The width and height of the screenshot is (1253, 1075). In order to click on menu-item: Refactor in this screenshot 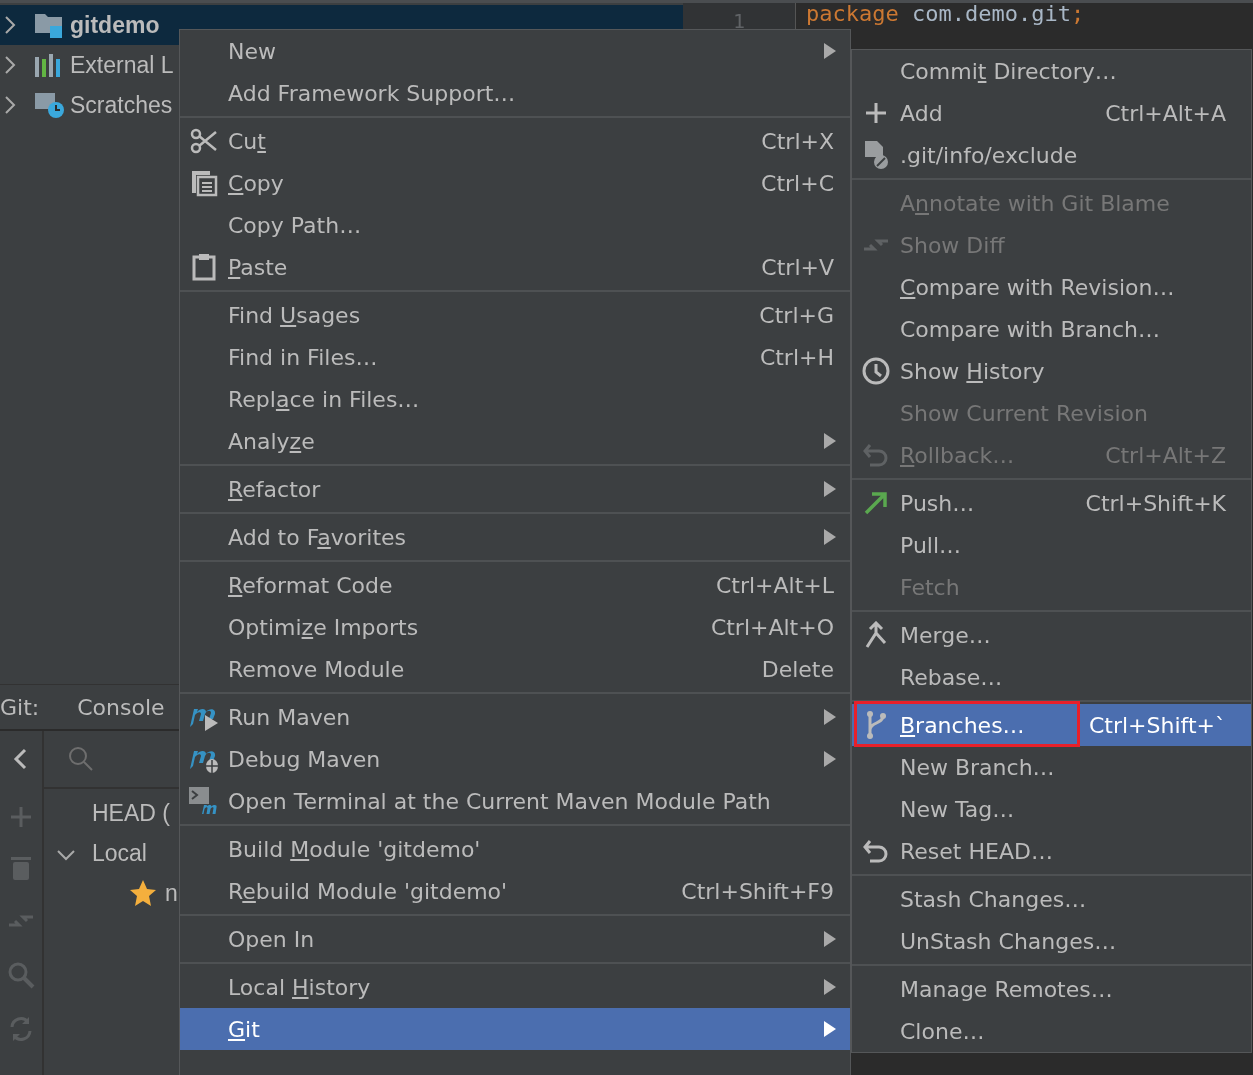, I will do `click(515, 489)`.